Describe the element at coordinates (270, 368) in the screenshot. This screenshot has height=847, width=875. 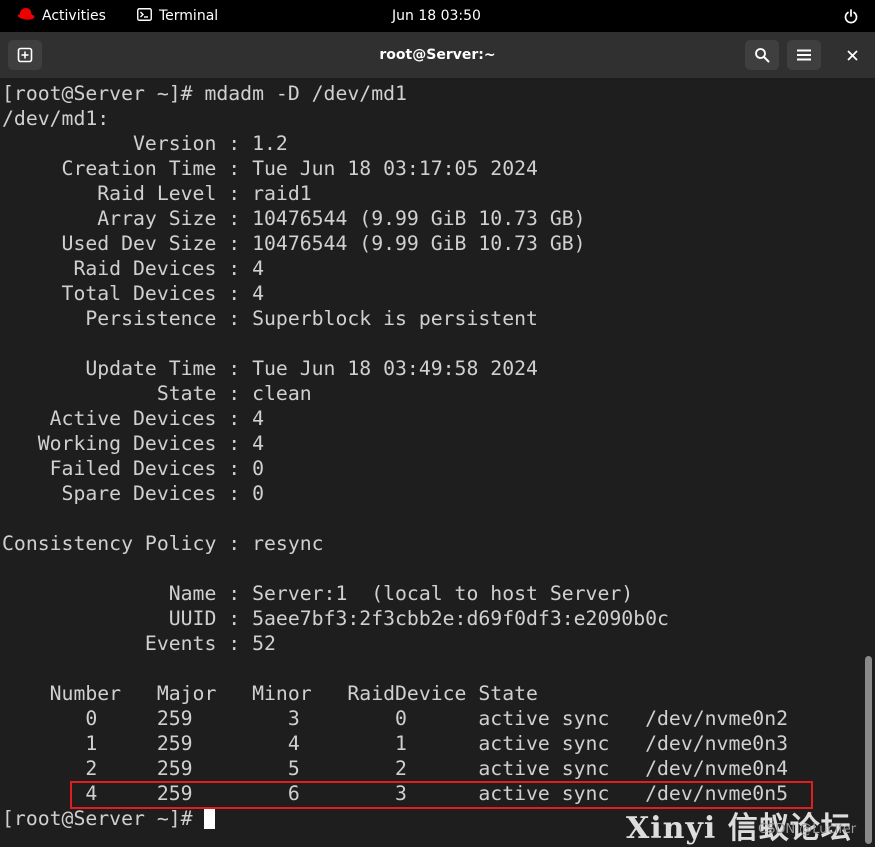
I see `output-line: Update Time : Tue Jun 18 03:49:58 2024` at that location.